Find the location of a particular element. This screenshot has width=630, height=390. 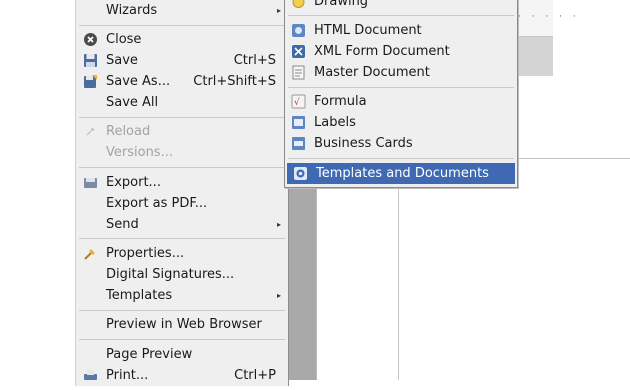

close-icon is located at coordinates (90, 39).